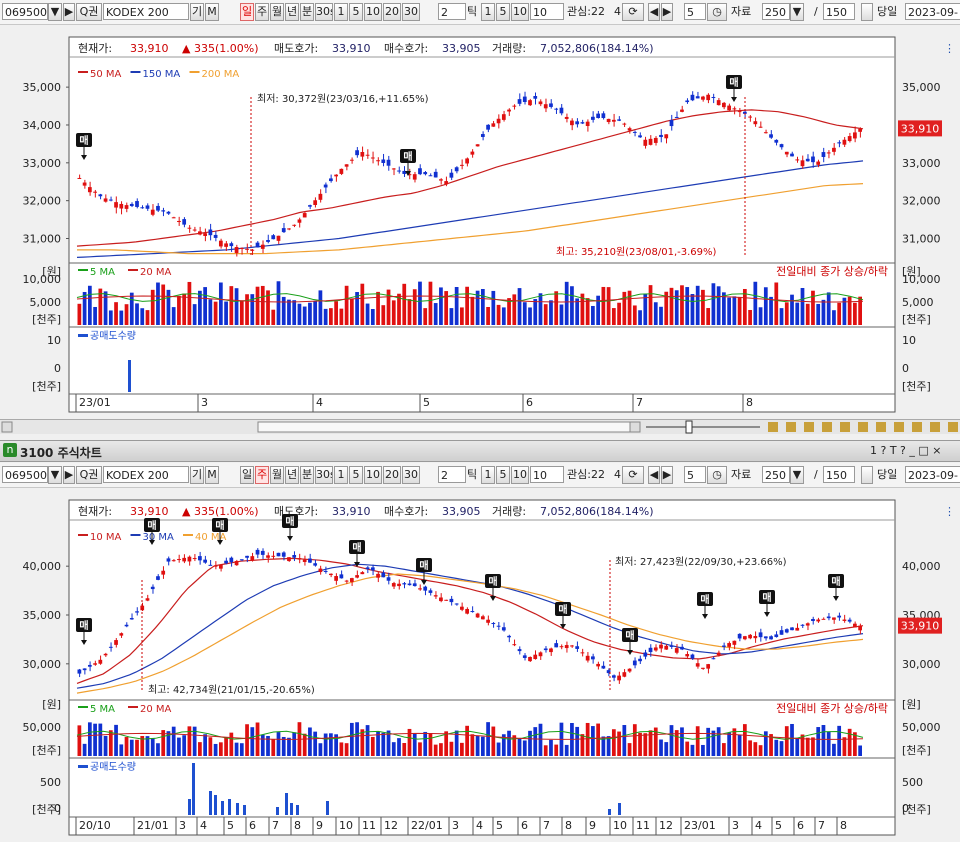 Image resolution: width=960 pixels, height=842 pixels. What do you see at coordinates (289, 521) in the screenshot?
I see `svg-text: 매` at bounding box center [289, 521].